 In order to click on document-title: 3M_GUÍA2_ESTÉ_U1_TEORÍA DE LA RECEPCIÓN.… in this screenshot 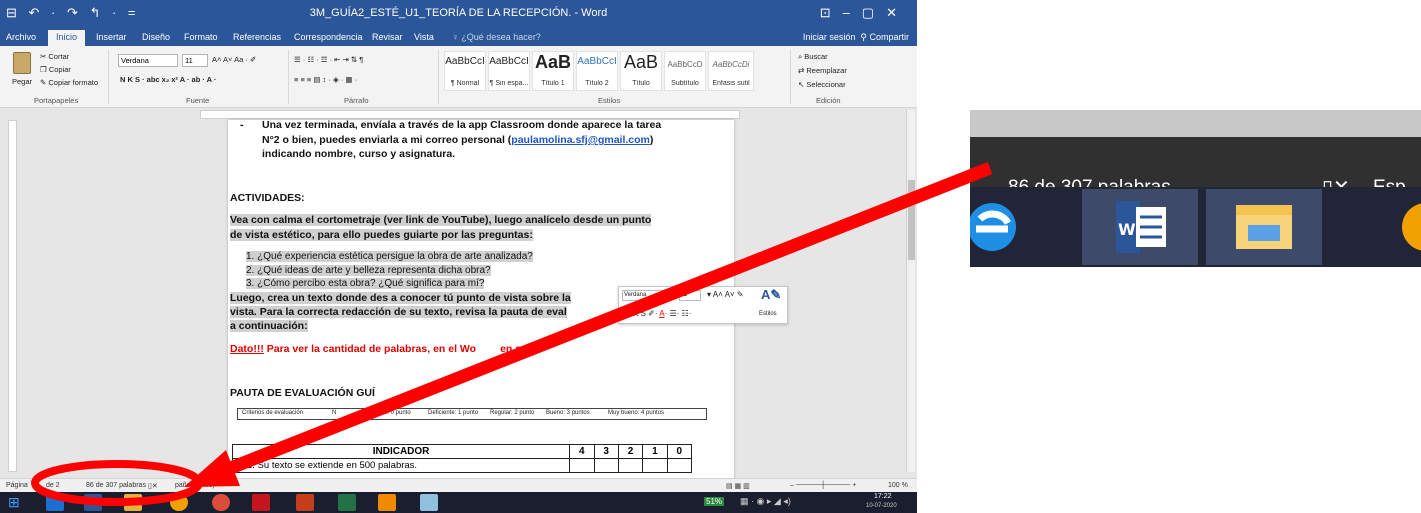, I will do `click(458, 13)`.